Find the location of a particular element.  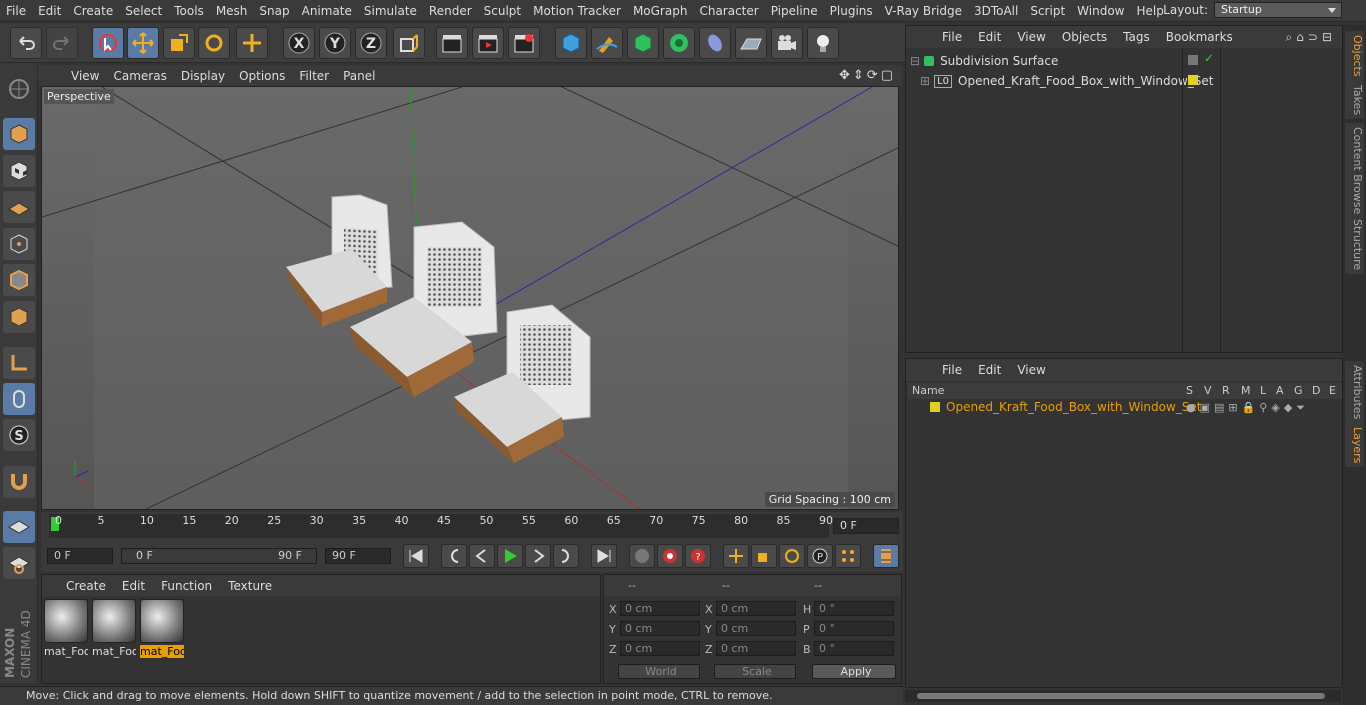

layer-col-render: R is located at coordinates (1226, 390).